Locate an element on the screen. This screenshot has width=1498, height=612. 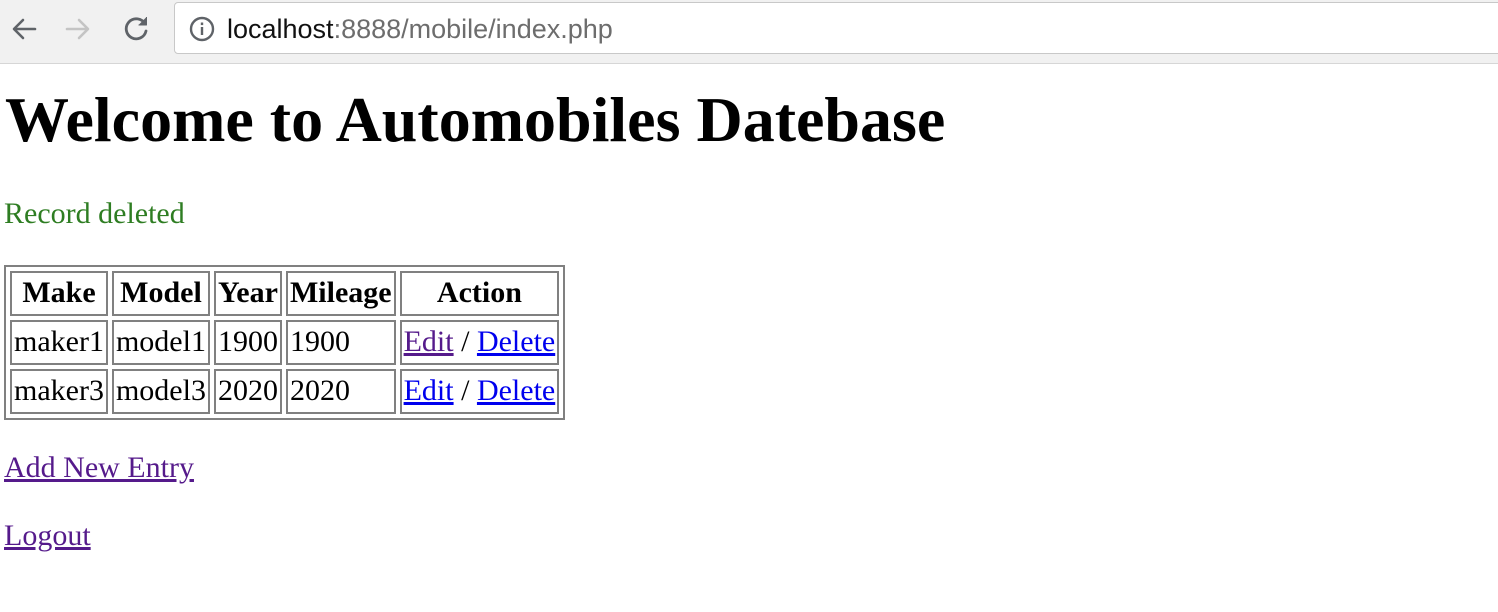
logout-container: Logout is located at coordinates (47, 536).